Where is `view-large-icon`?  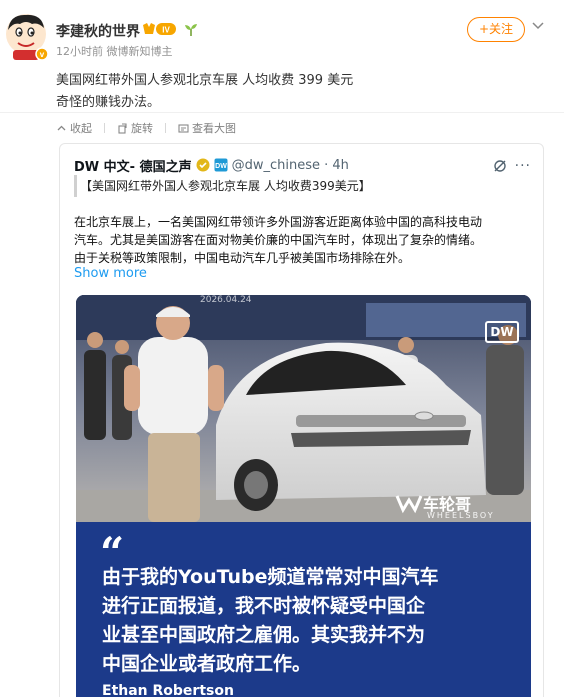 view-large-icon is located at coordinates (183, 128).